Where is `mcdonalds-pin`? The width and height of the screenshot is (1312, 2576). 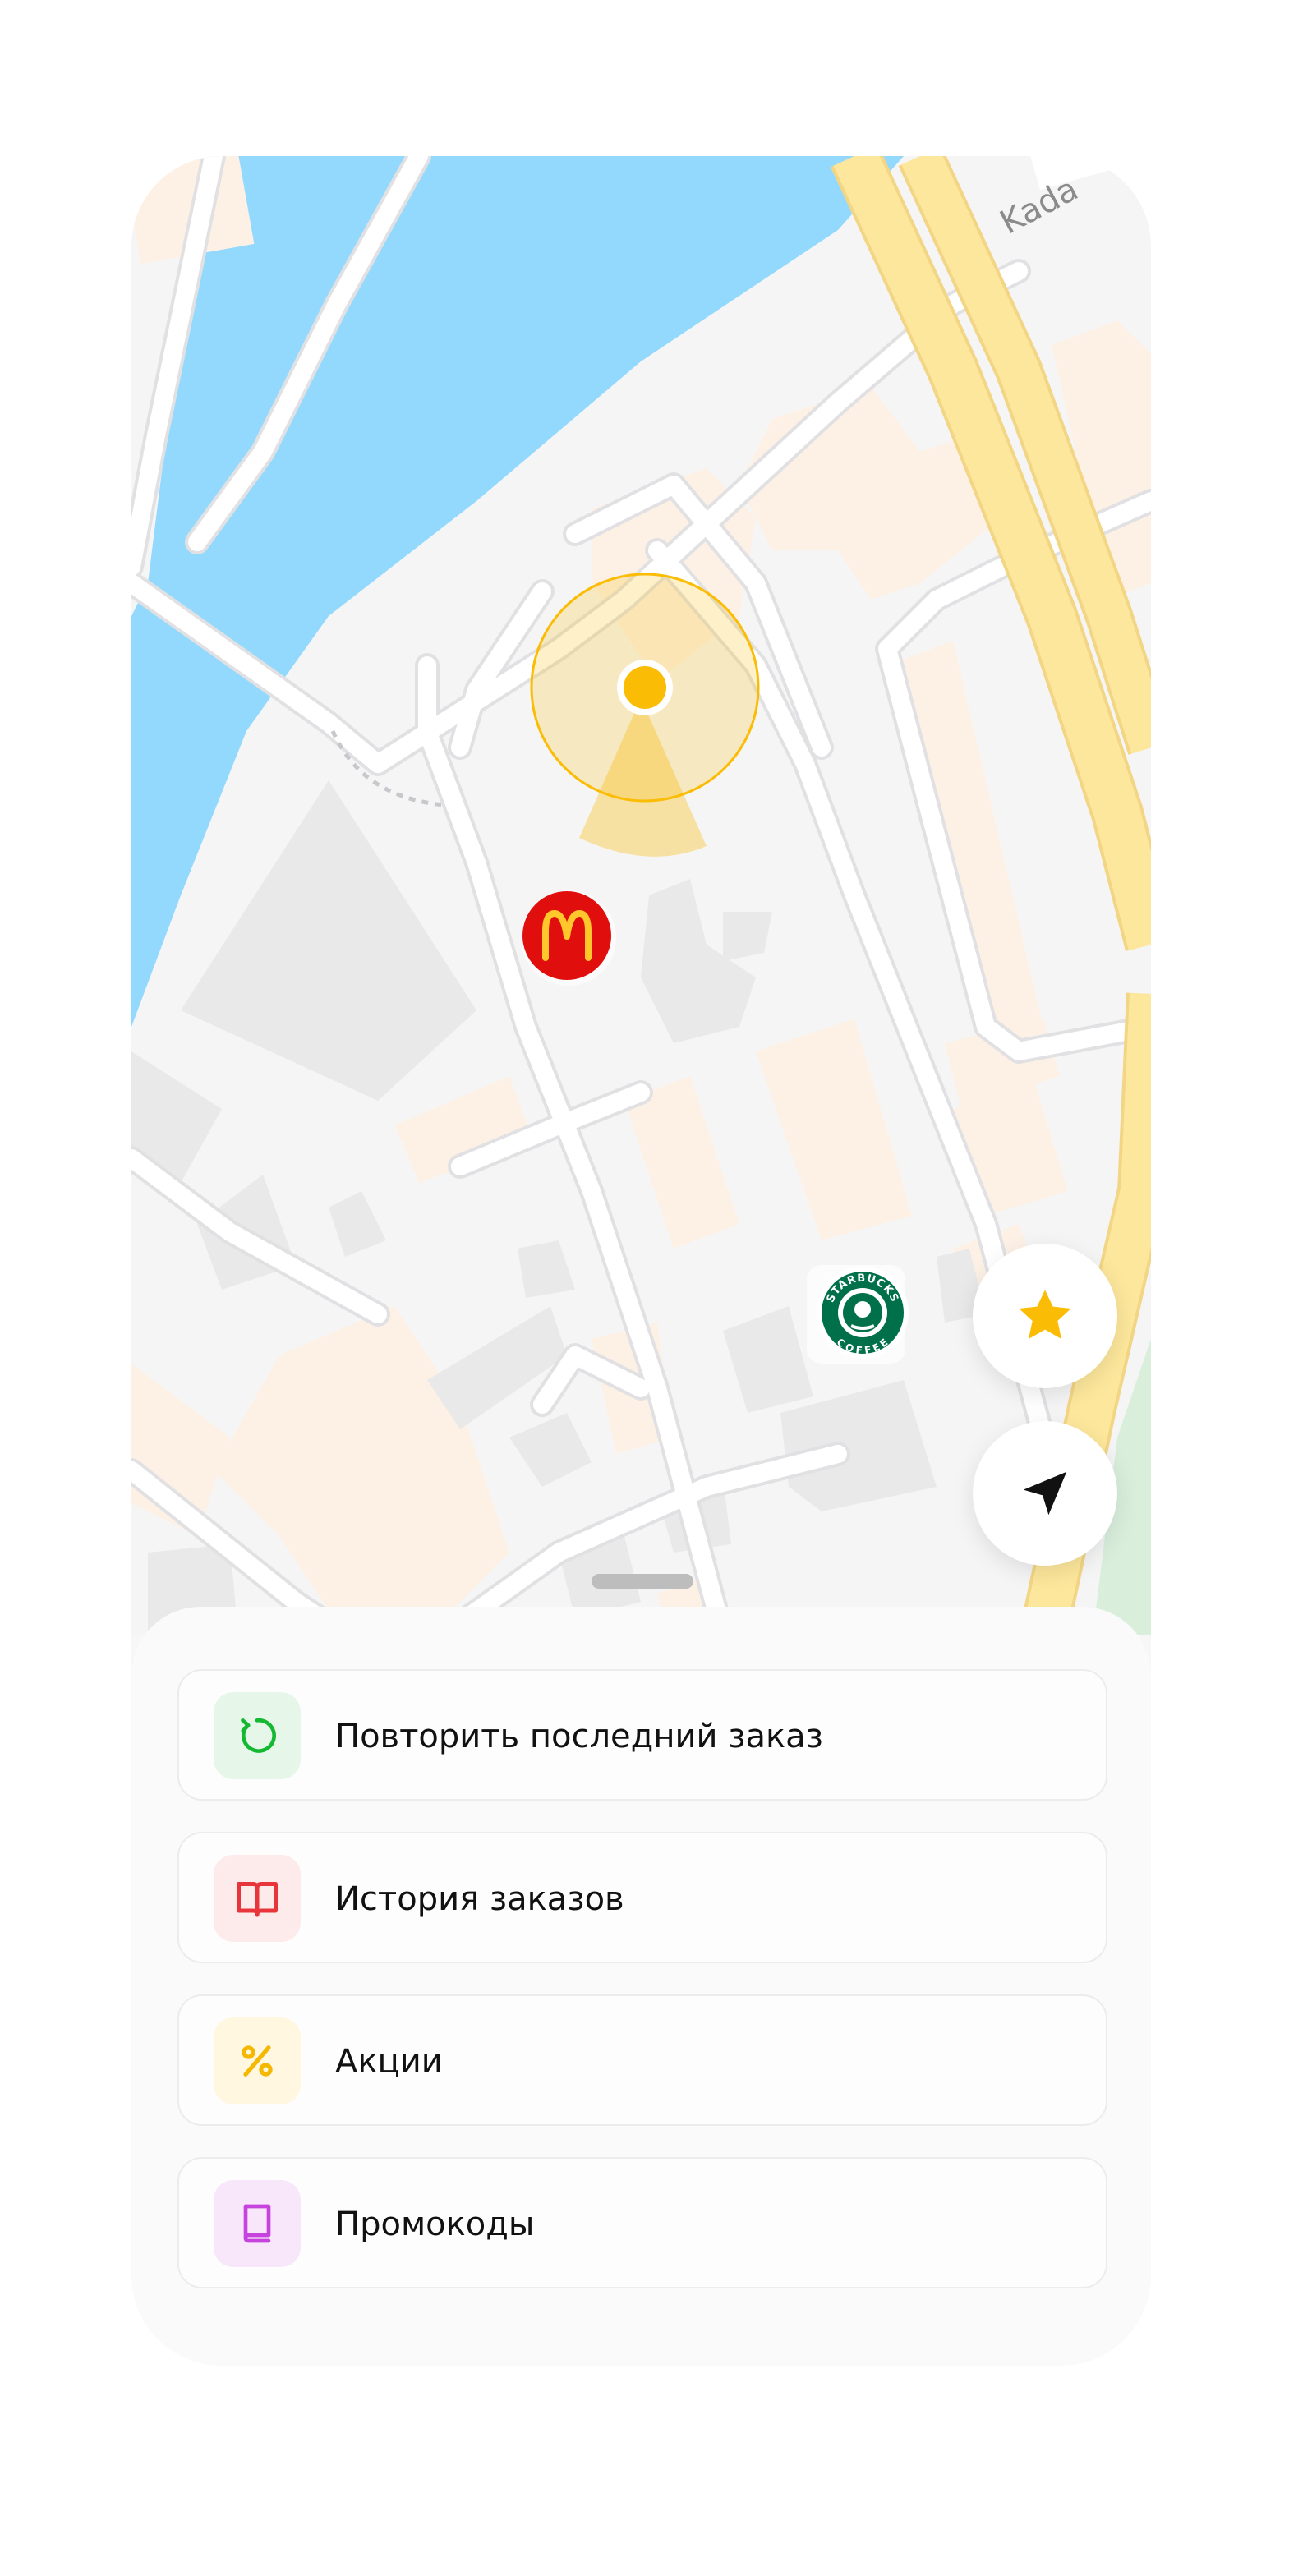 mcdonalds-pin is located at coordinates (569, 938).